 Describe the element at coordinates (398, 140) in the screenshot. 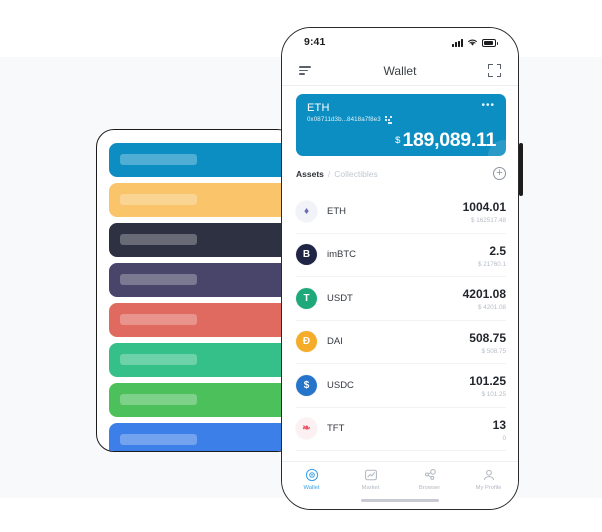

I see `balance-currency: $` at that location.